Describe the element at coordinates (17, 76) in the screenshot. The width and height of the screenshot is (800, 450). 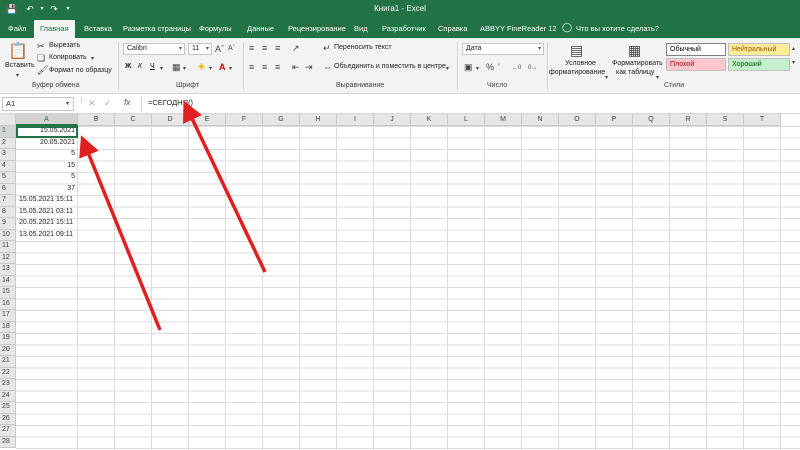
I see `paste-dropdown-icon: ▾` at that location.